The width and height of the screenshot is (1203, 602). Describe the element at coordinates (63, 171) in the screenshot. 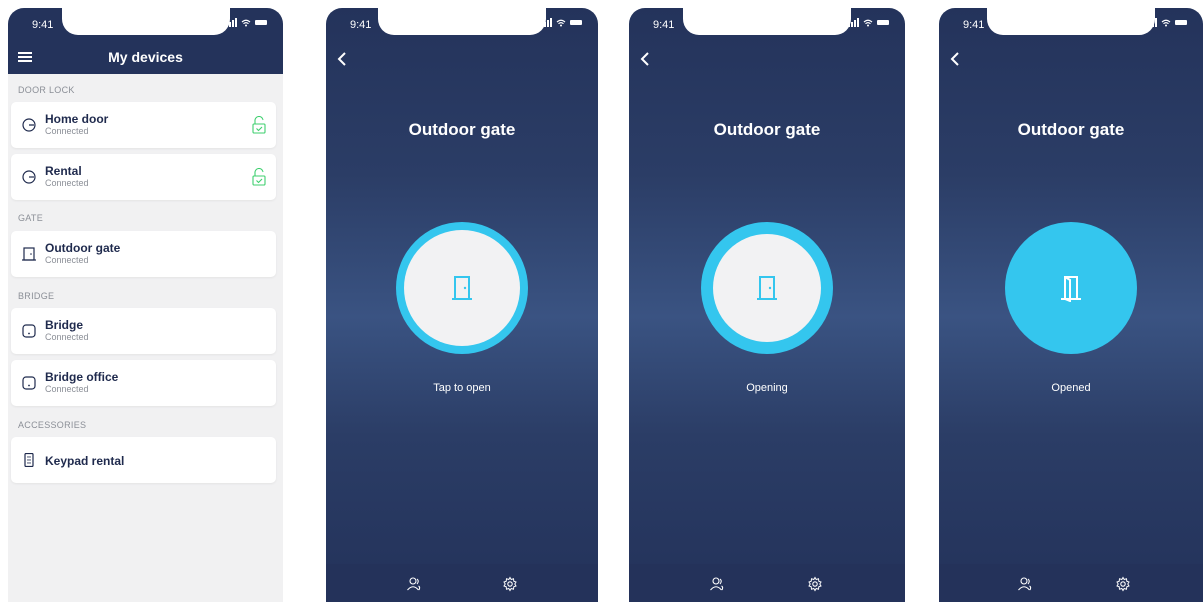

I see `device-name: Rental` at that location.